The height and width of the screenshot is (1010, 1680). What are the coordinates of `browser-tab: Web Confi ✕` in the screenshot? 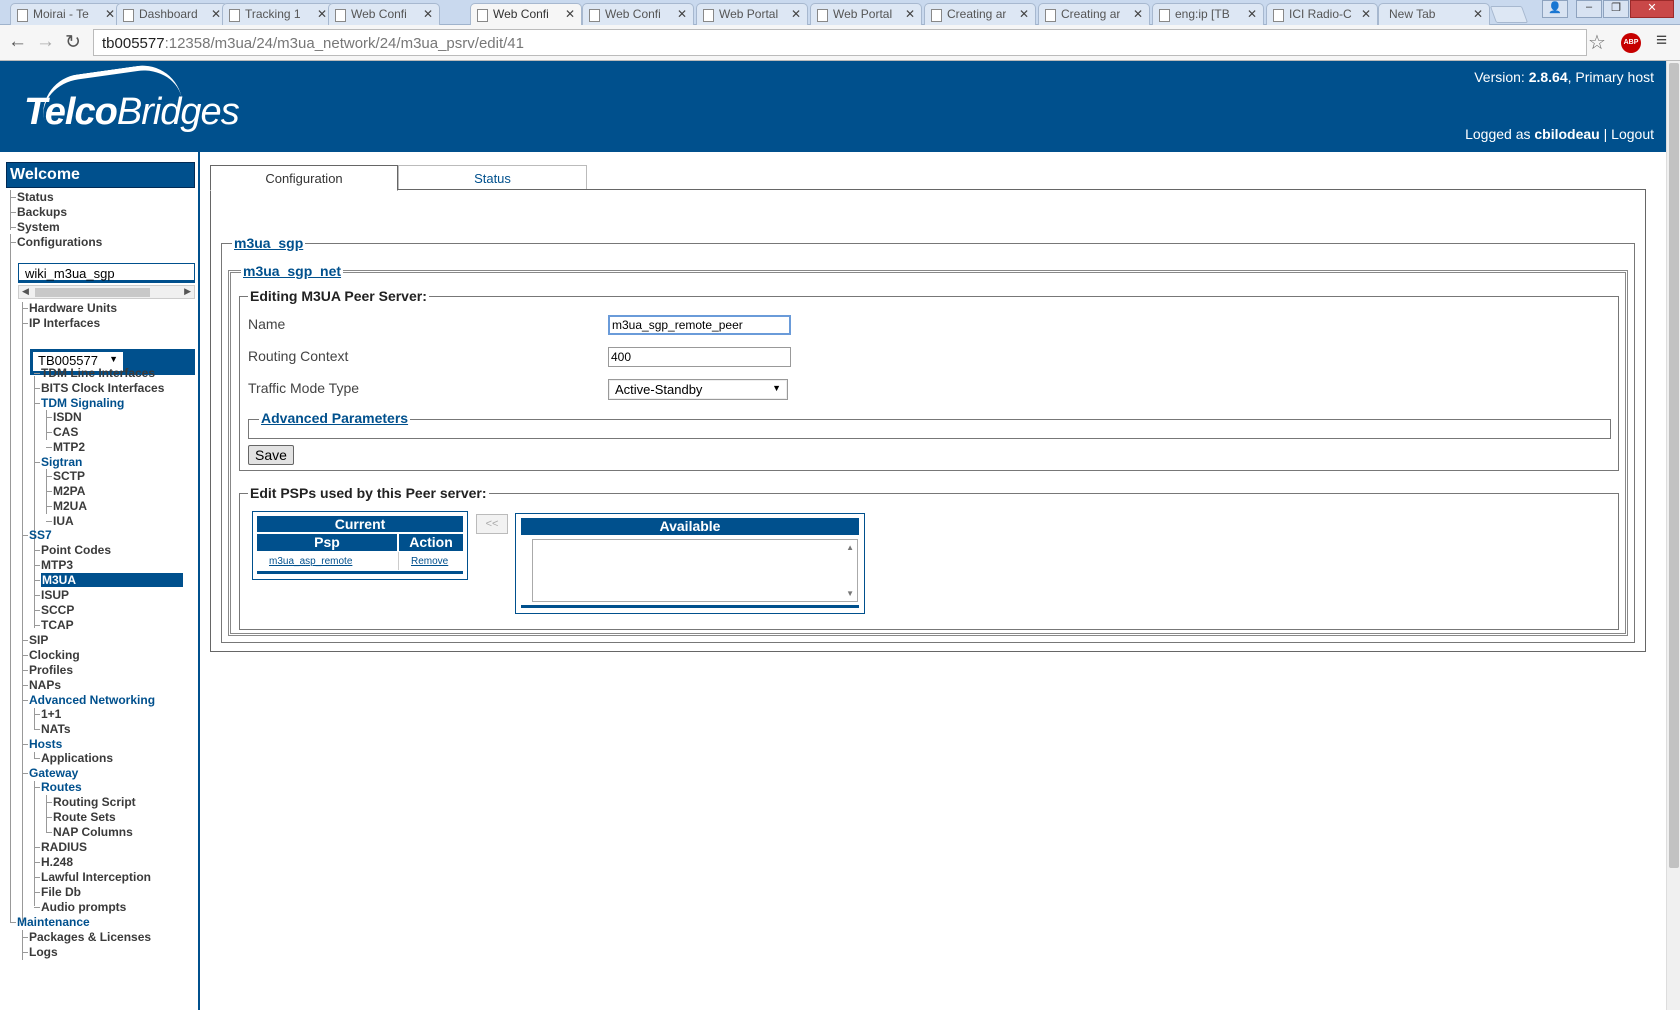 It's located at (638, 14).